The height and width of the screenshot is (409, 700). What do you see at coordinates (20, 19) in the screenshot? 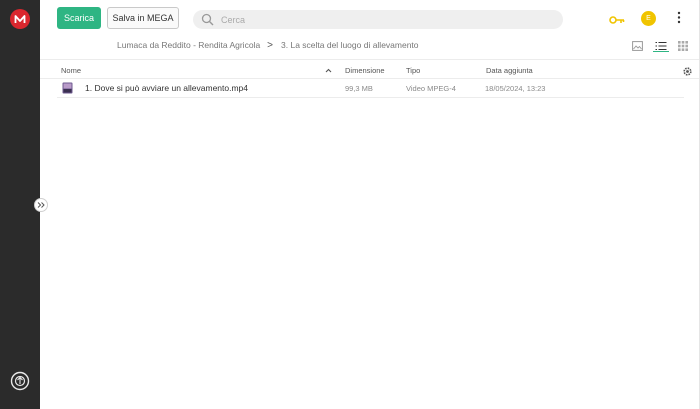
I see `mega-logo-icon` at bounding box center [20, 19].